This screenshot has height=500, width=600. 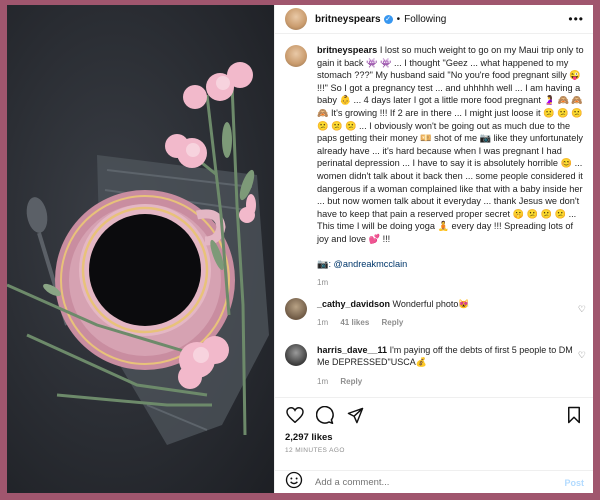 What do you see at coordinates (576, 19) in the screenshot?
I see `more-options-icon: •••` at bounding box center [576, 19].